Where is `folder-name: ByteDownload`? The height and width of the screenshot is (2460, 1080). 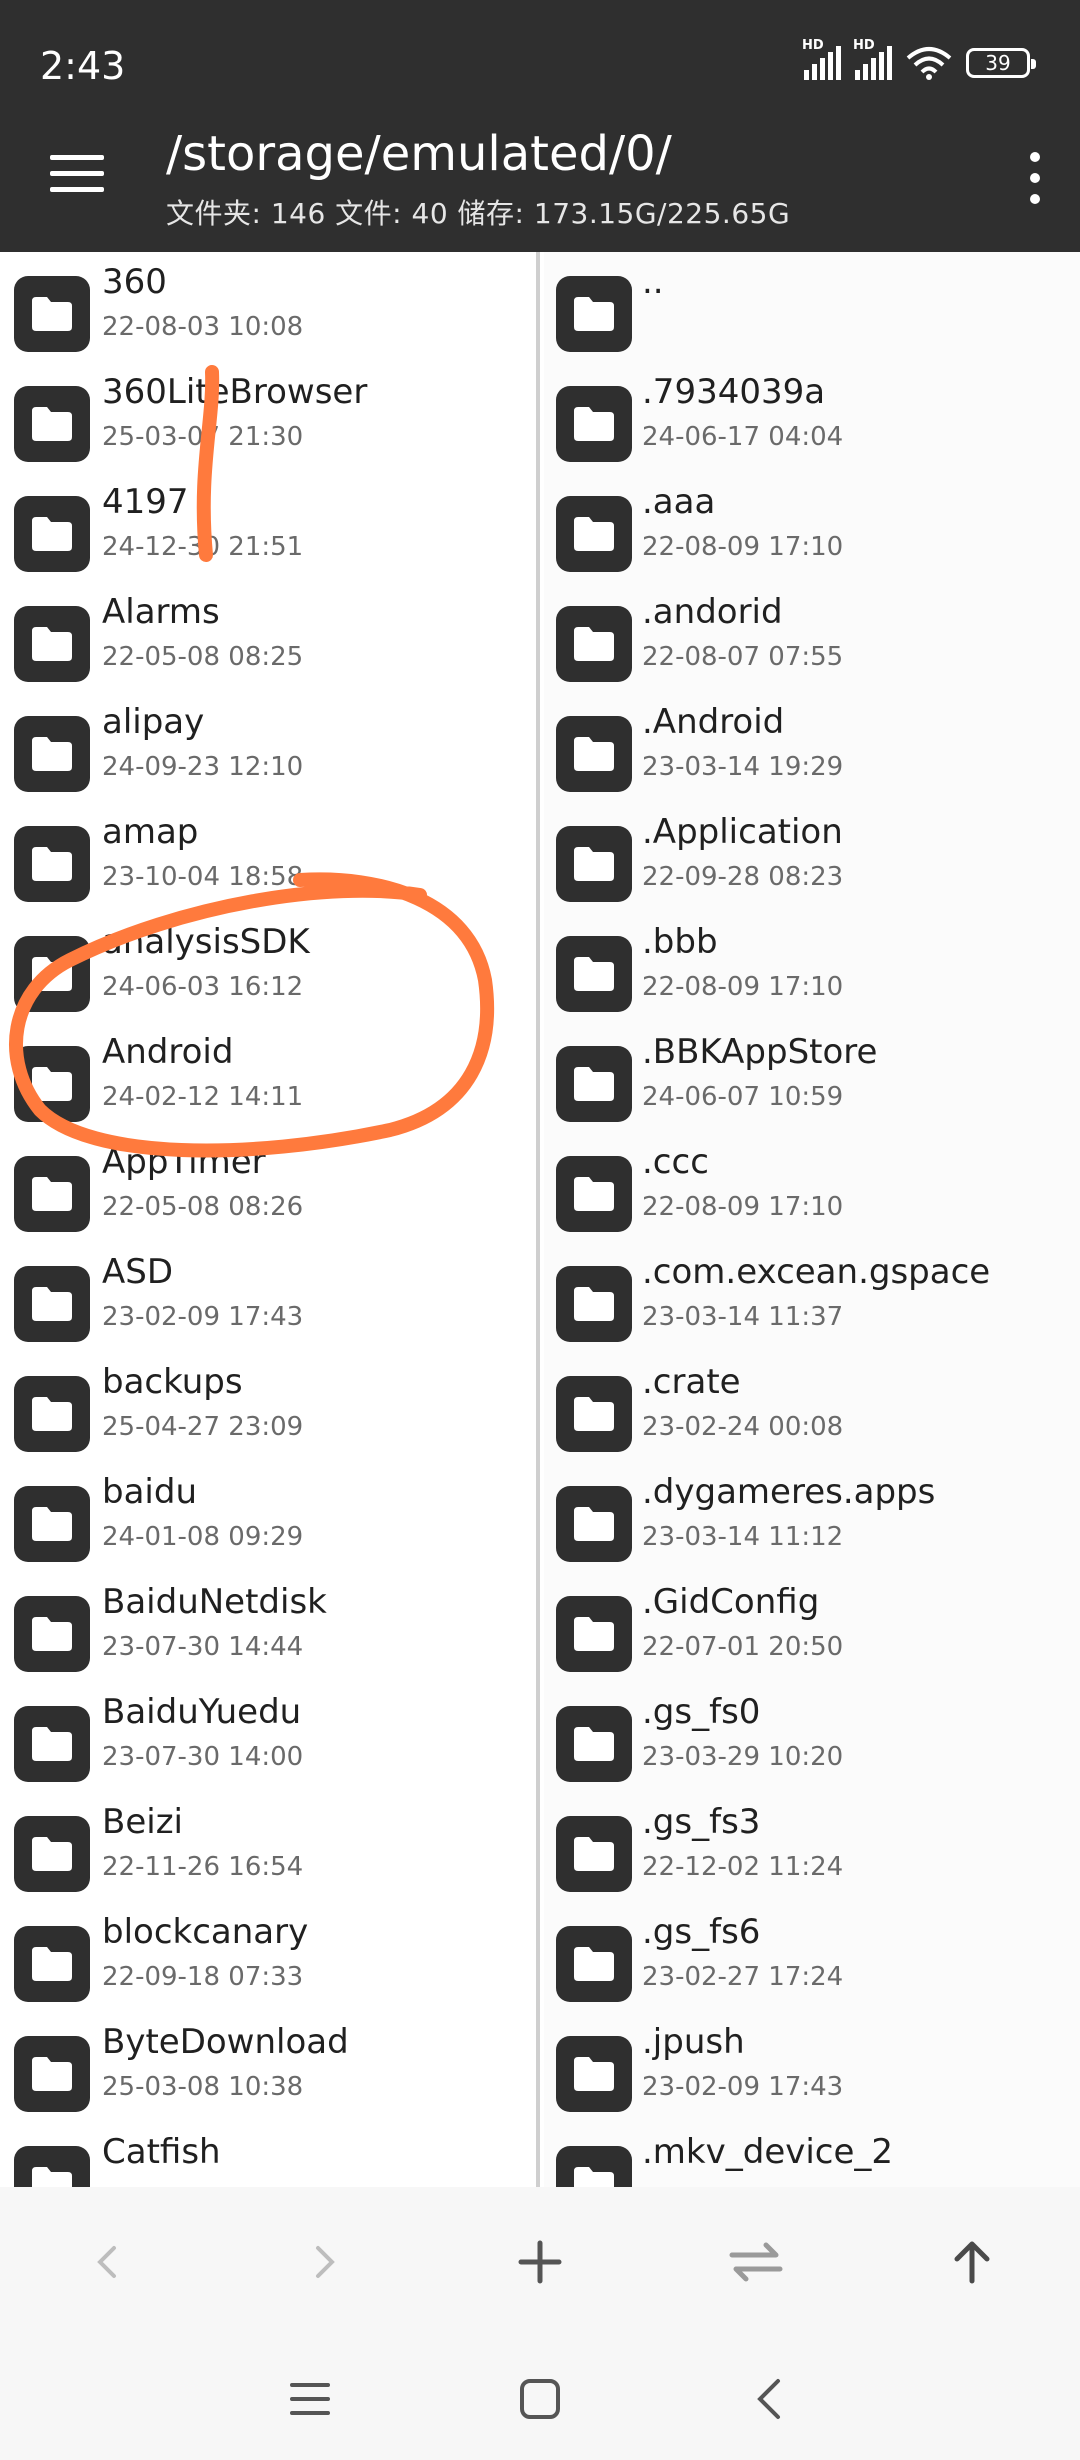 folder-name: ByteDownload is located at coordinates (225, 2042).